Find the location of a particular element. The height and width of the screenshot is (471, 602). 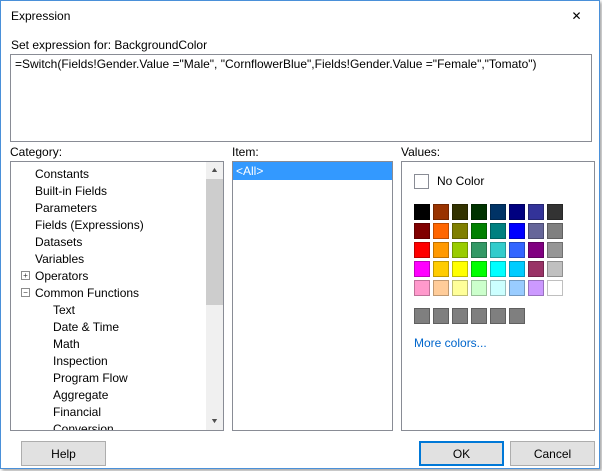

tree-item-built-in-fields: Built-in Fields is located at coordinates (108, 190).